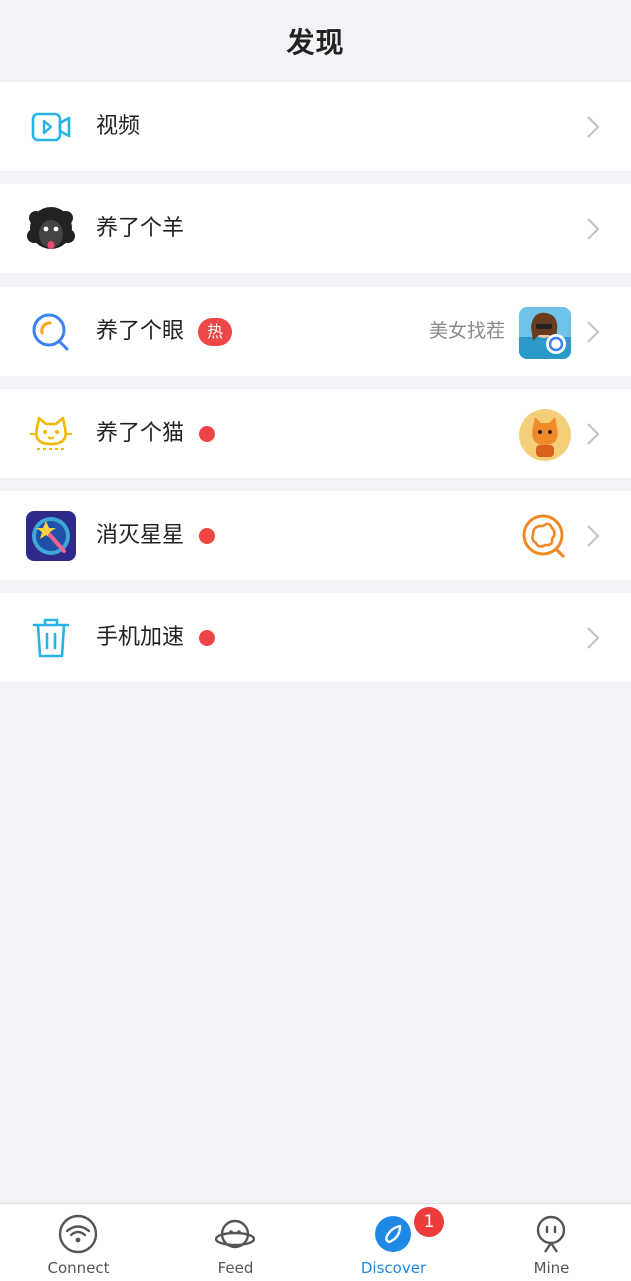 This screenshot has height=1281, width=631. I want to click on list-item-label: 养了个羊, so click(140, 228).